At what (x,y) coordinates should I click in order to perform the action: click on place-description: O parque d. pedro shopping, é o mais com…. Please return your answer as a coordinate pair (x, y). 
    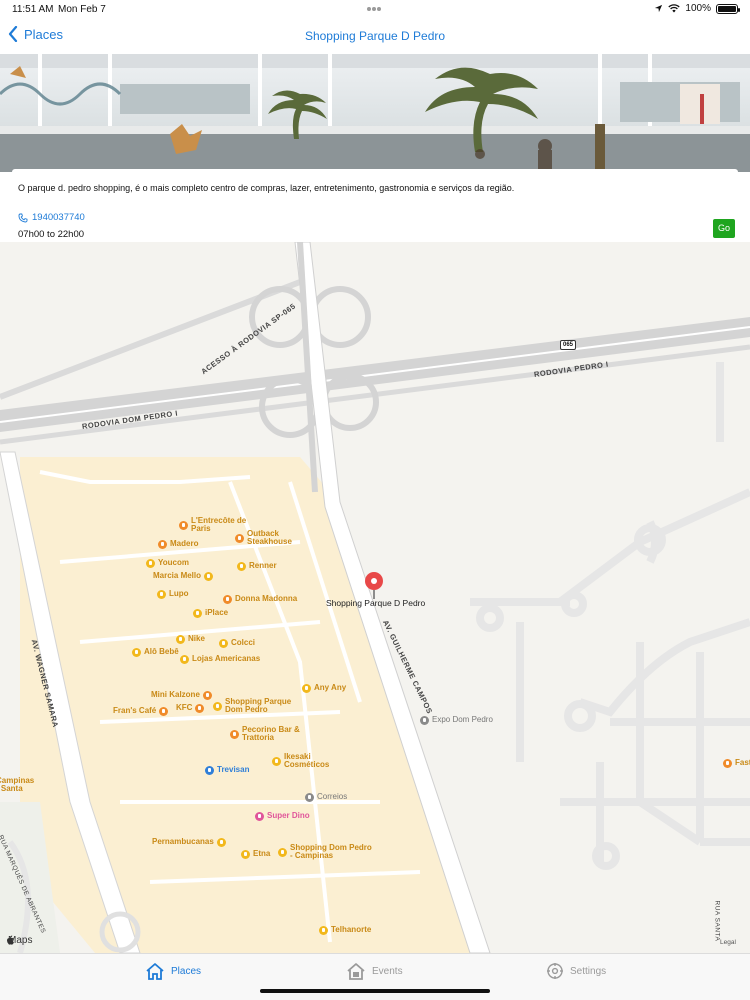
    Looking at the image, I should click on (266, 188).